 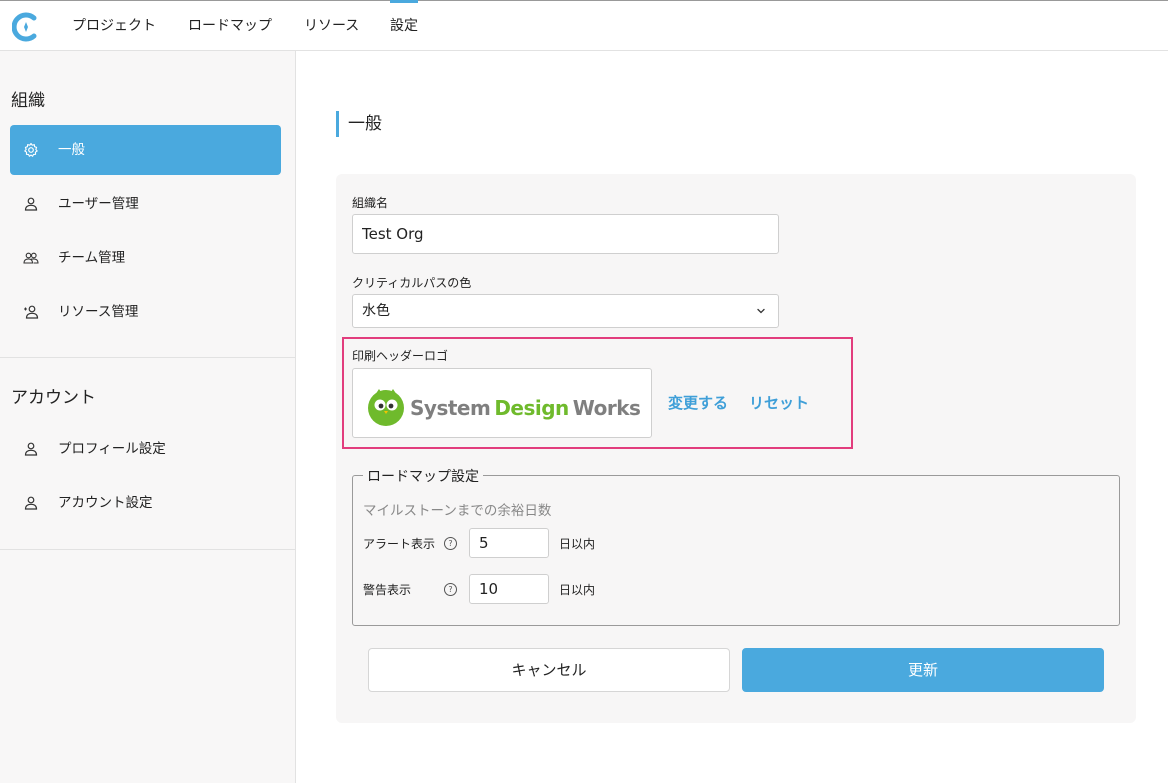 I want to click on roadmap-settings-legend: ロードマップ設定, so click(x=423, y=476).